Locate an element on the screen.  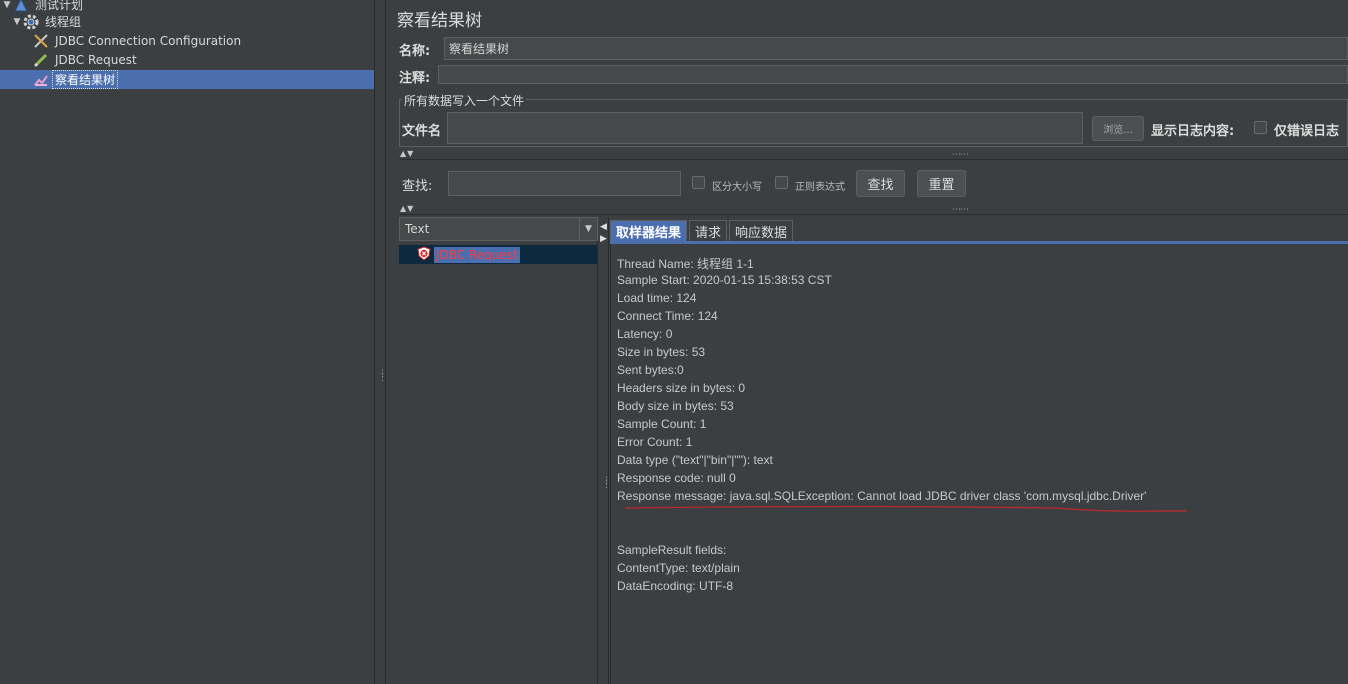
case-sensitive-label: 区分大小写 is located at coordinates (737, 187).